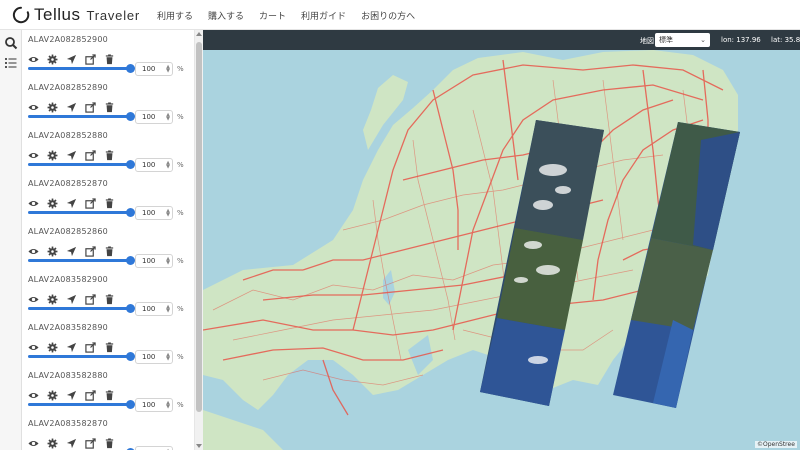 This screenshot has height=450, width=800. I want to click on layers-list-icon, so click(11, 63).